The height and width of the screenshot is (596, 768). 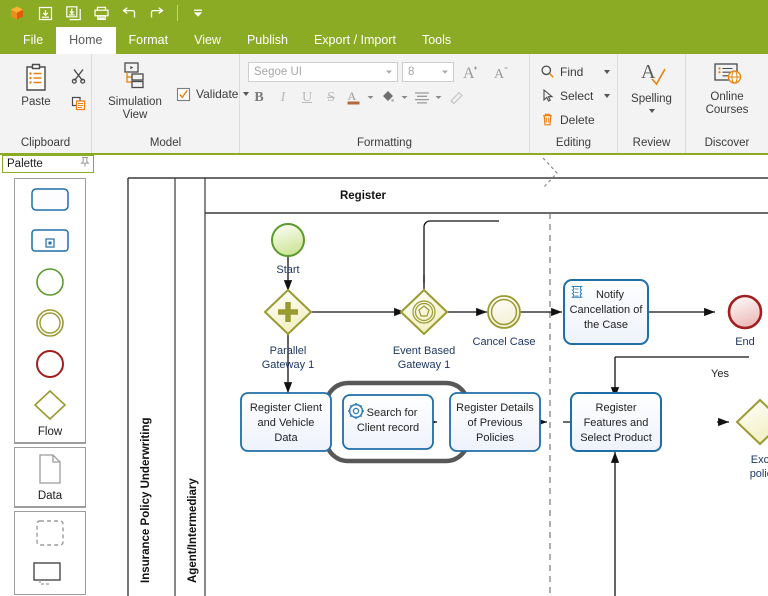 I want to click on shrink-font-button: A, so click(x=501, y=71).